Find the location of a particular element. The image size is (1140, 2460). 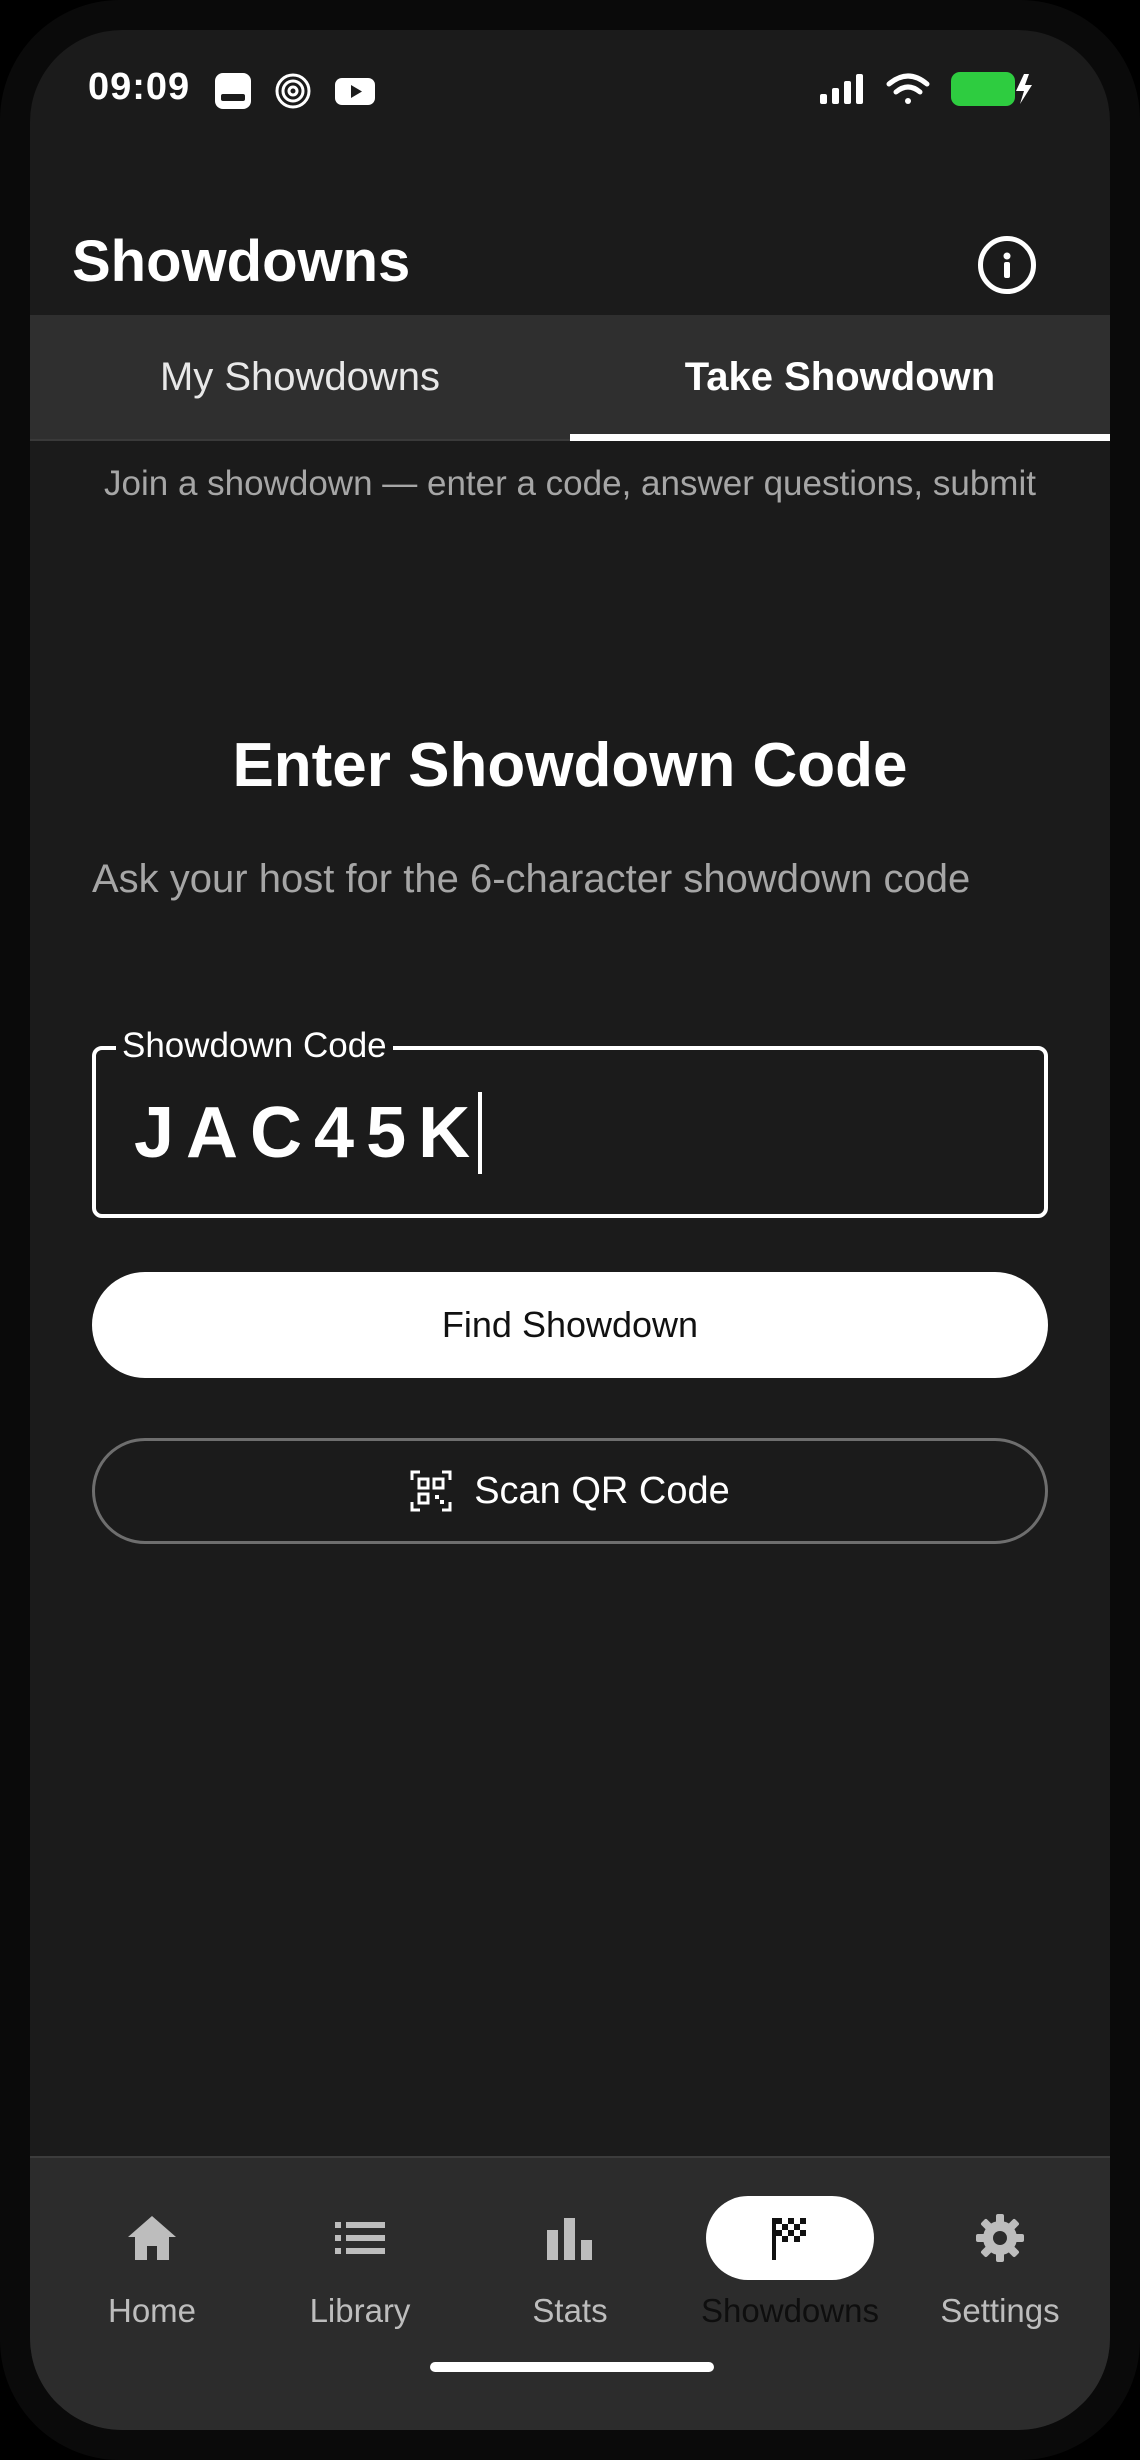

battery-charging-icon is located at coordinates (993, 91).